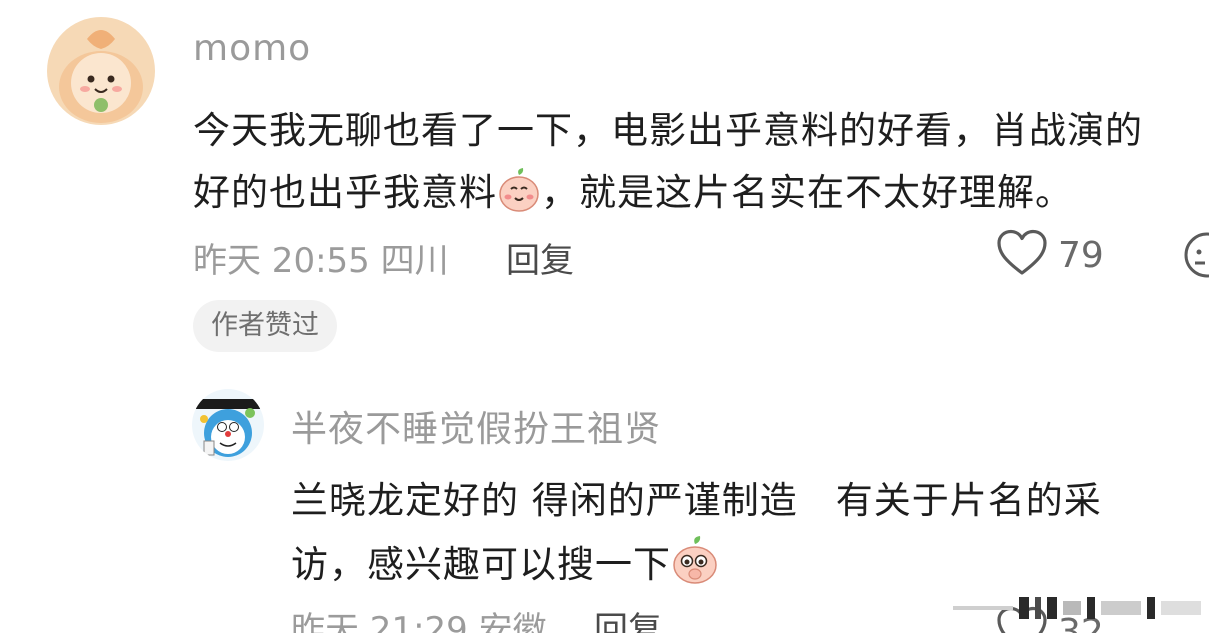  I want to click on replier-avatar, so click(228, 425).